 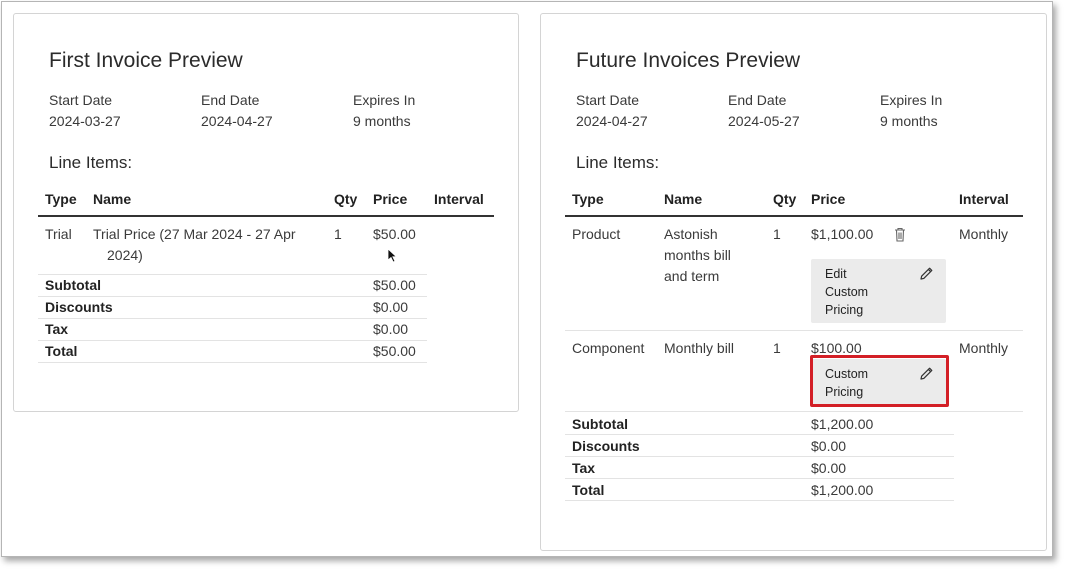 I want to click on row-type: Component, so click(x=608, y=348).